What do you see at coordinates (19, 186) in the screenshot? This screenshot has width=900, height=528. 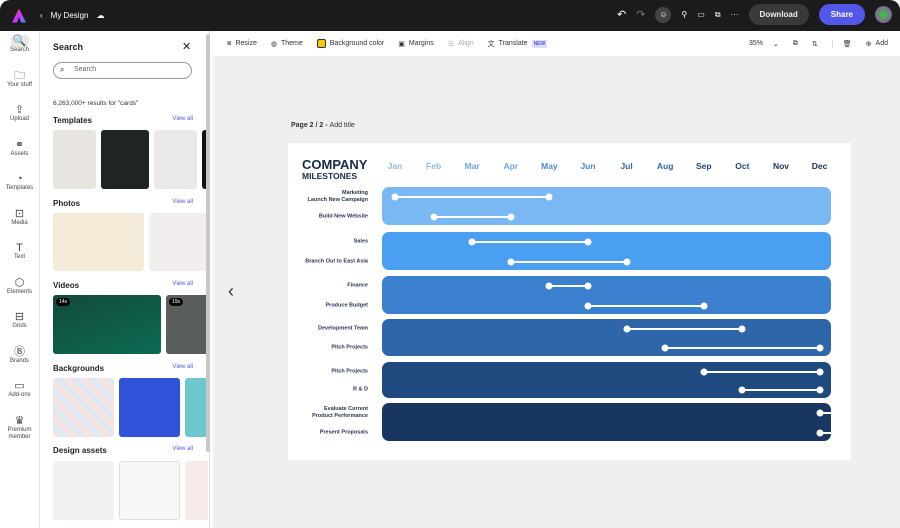 I see `rail-item-templates: ◔ Templates` at bounding box center [19, 186].